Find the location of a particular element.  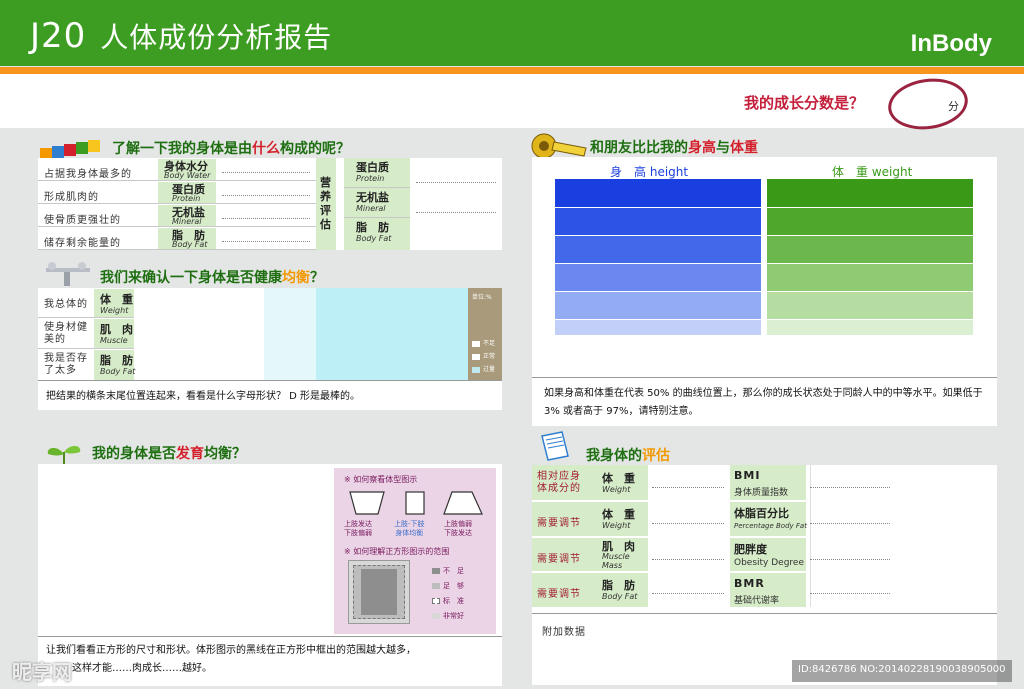

development-heading-highlight: 发育 is located at coordinates (190, 454).